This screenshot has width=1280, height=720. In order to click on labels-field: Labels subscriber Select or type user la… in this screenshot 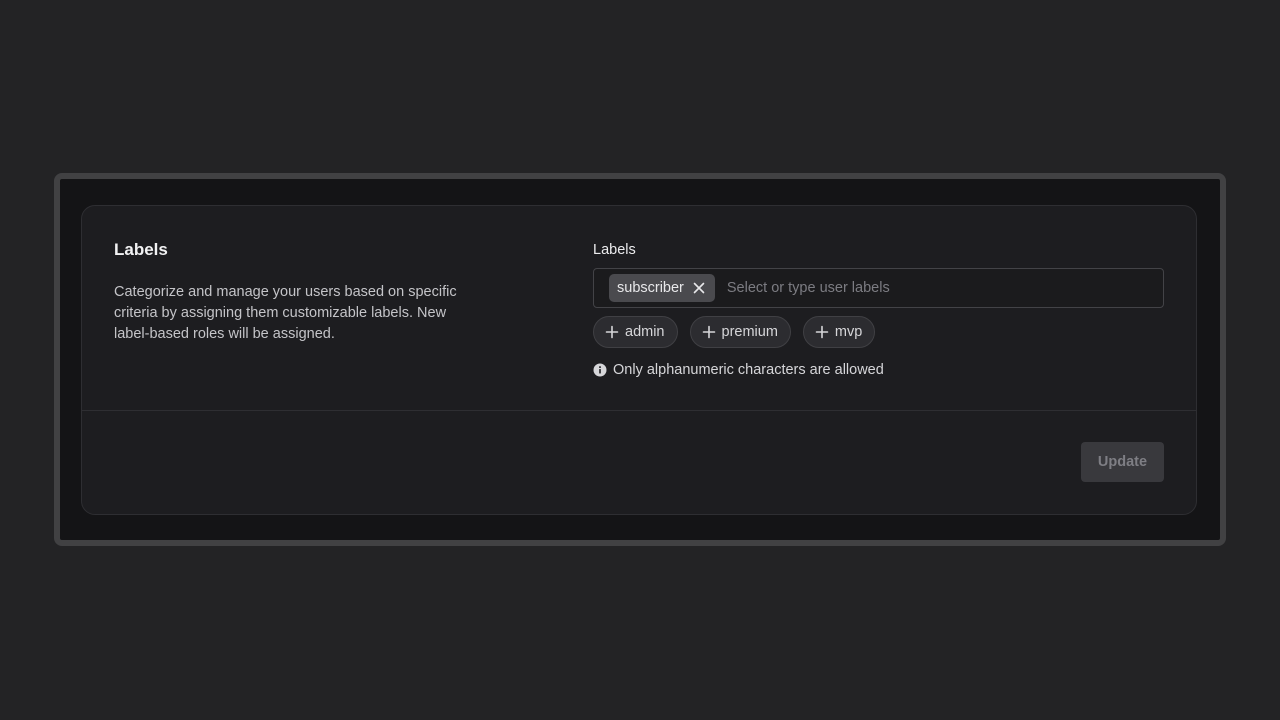, I will do `click(878, 309)`.